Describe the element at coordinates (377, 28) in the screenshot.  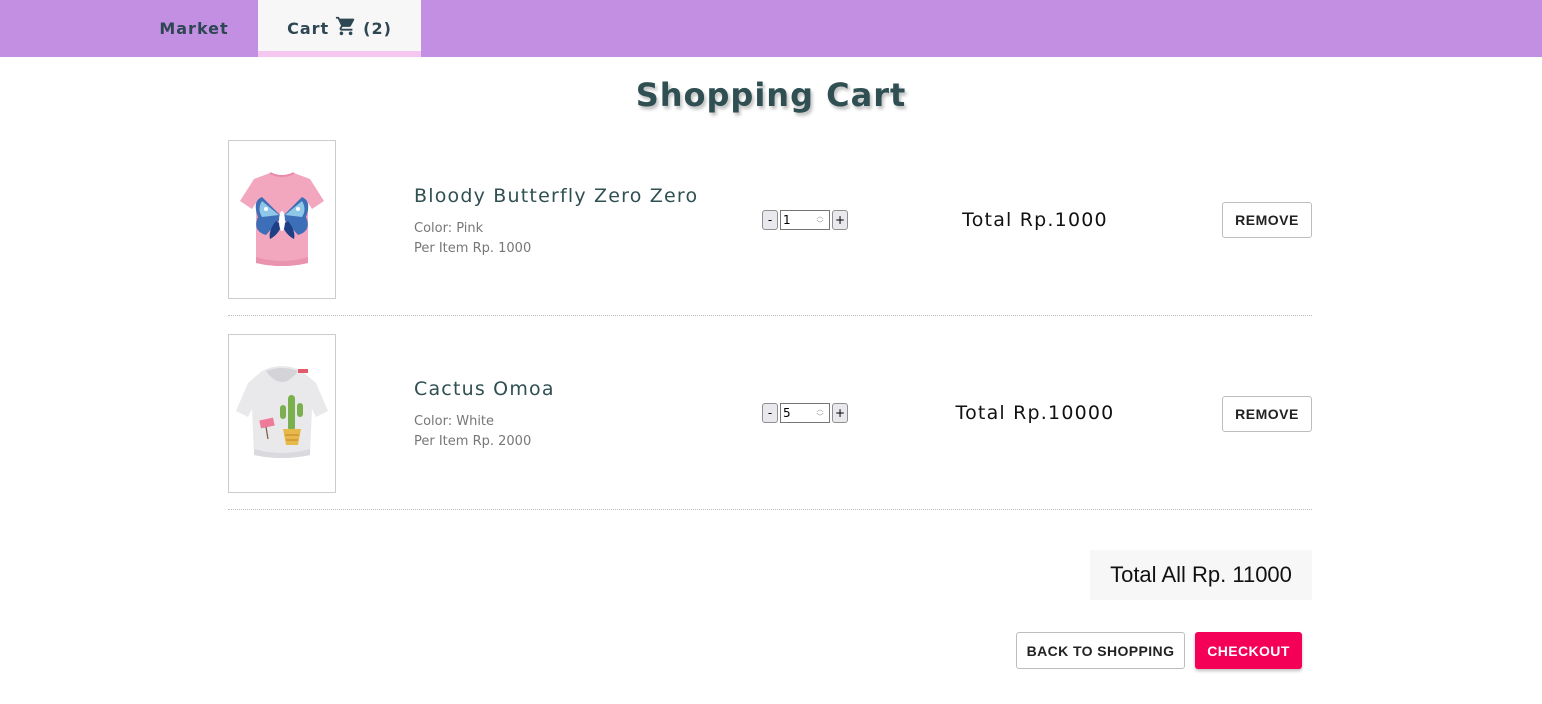
I see `cart-count-badge: (2)` at that location.